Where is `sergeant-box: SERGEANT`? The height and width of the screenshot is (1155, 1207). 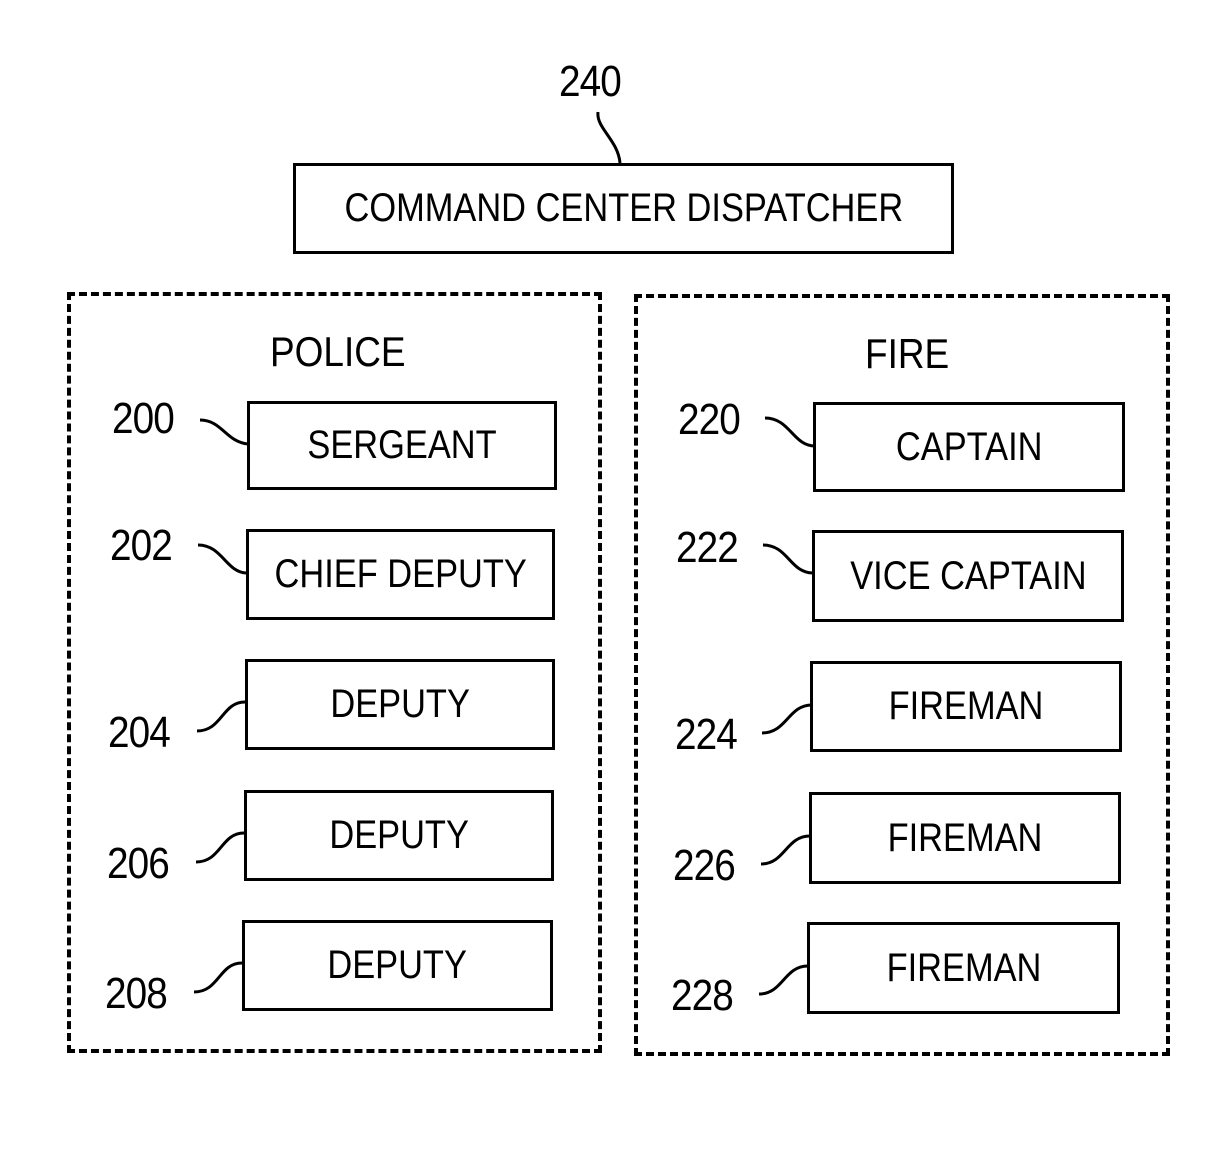 sergeant-box: SERGEANT is located at coordinates (402, 445).